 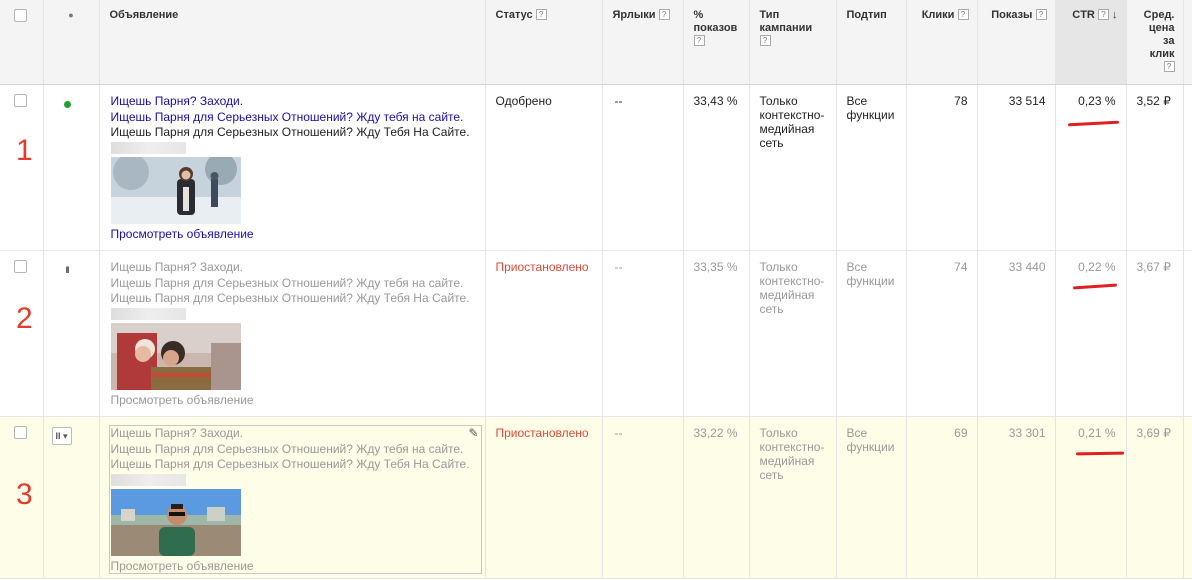 I want to click on avg-cpc-cell: 3,67 ₽, so click(x=1155, y=333).